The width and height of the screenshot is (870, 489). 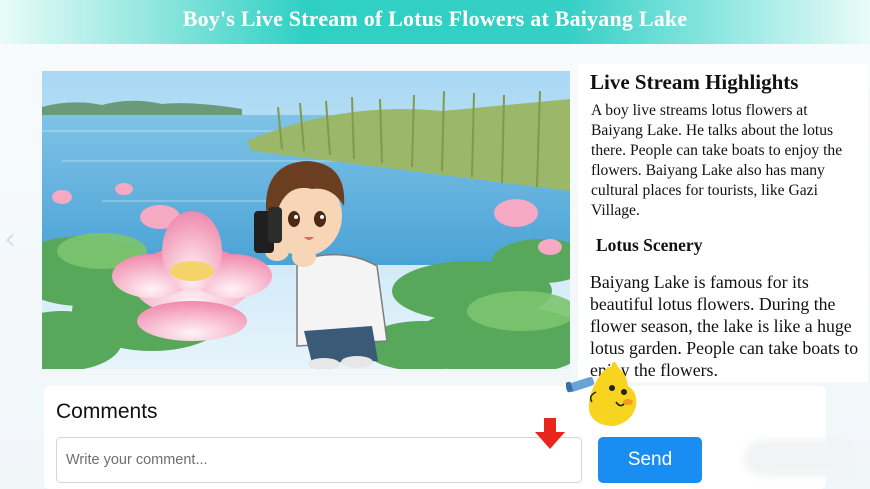 I want to click on chevron-left-icon: ‹, so click(x=10, y=239).